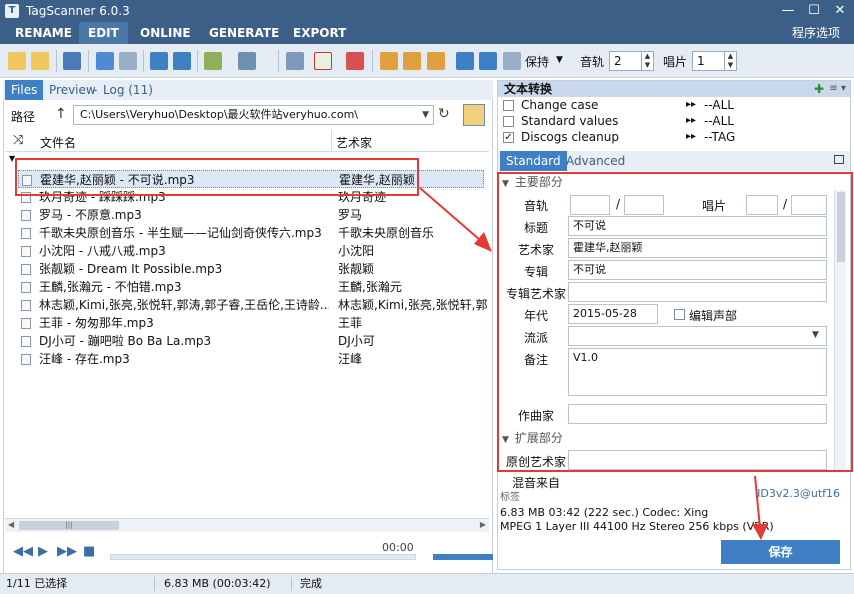 The height and width of the screenshot is (594, 854). Describe the element at coordinates (251, 269) in the screenshot. I see `table-row: 张靓颖 - Dream It Possible.mp3 张靓颖` at that location.